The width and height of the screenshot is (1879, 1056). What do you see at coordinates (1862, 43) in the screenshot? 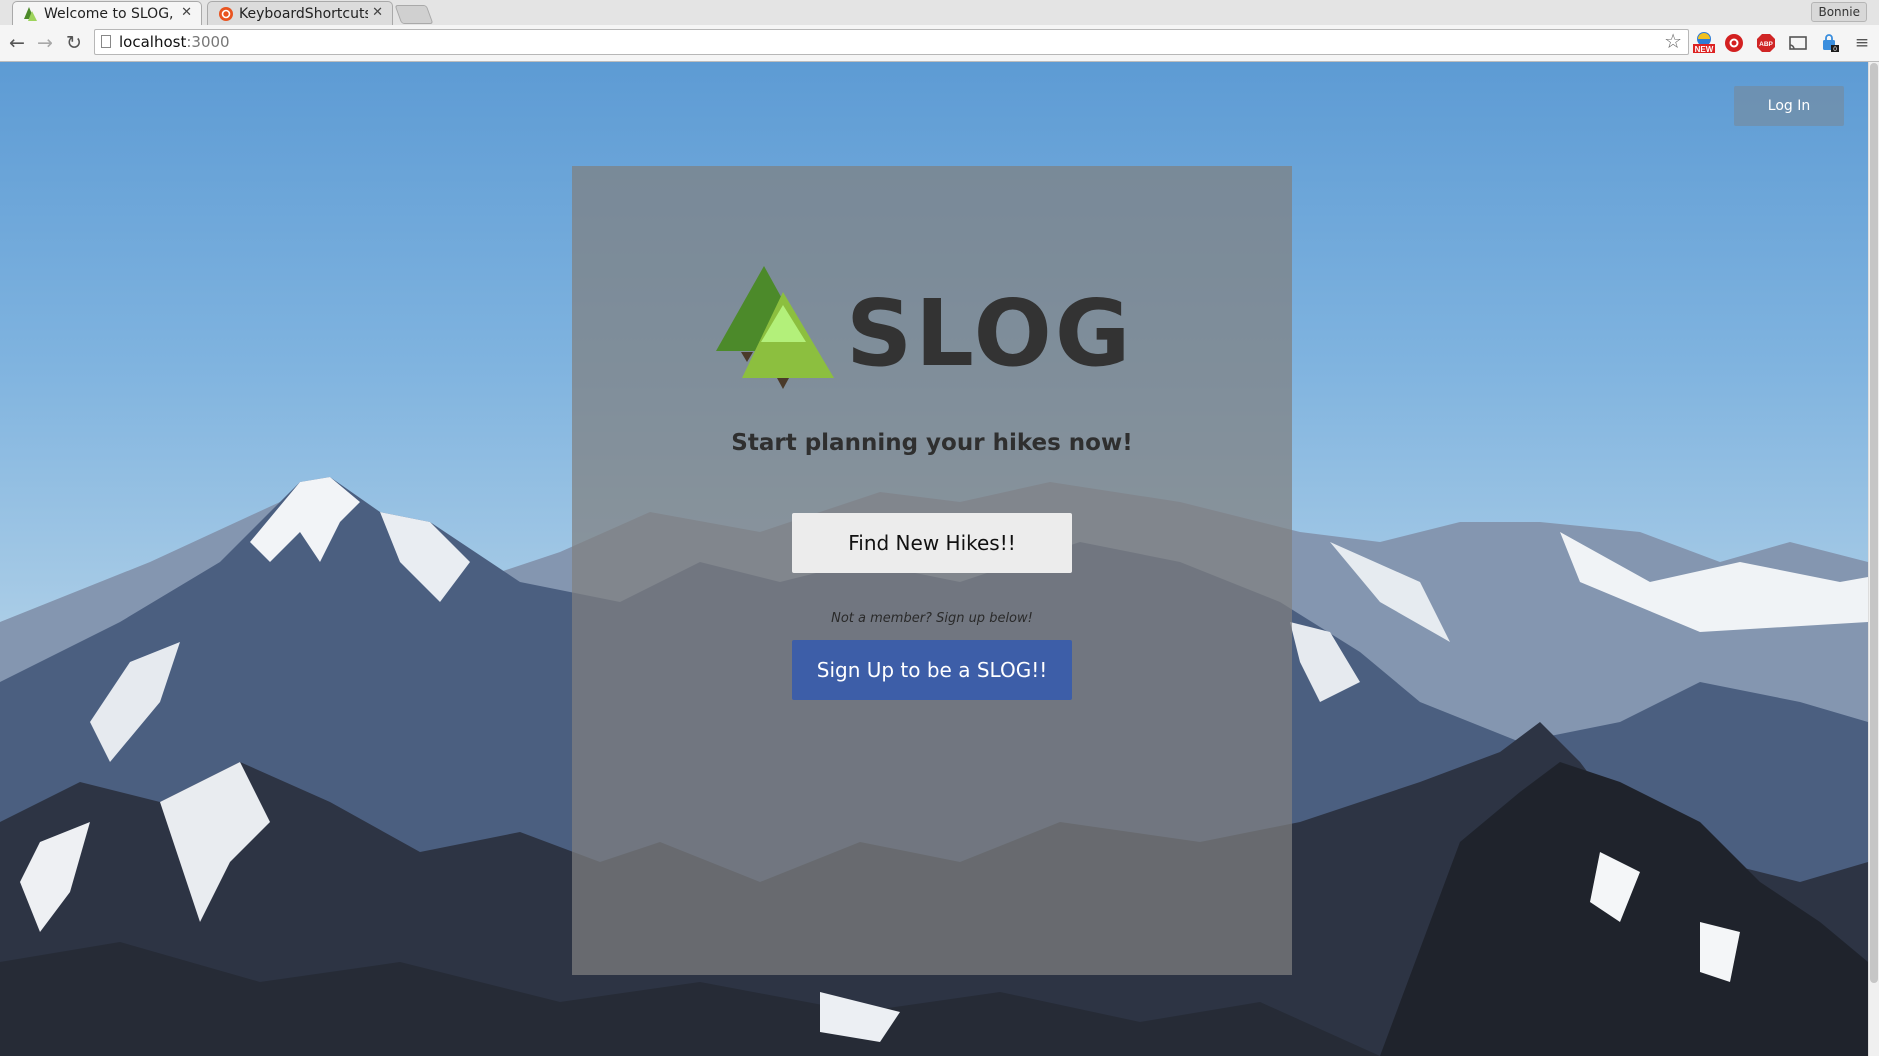
I see `menu-icon: ≡` at bounding box center [1862, 43].